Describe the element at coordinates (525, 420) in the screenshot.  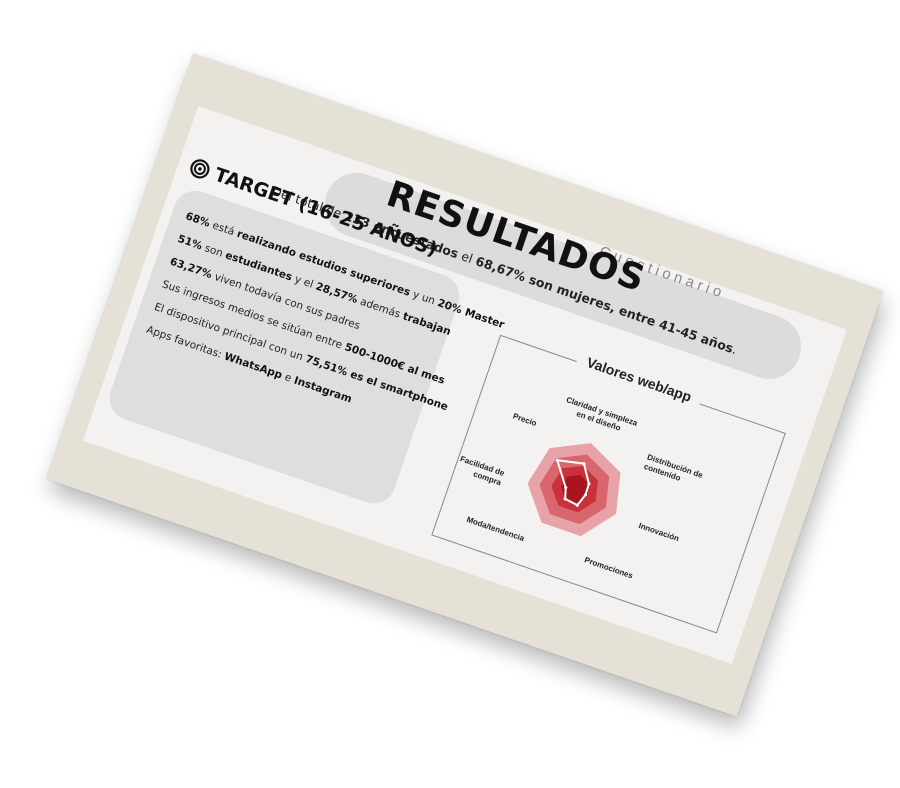
I see `radar-axis-label: Precio` at that location.